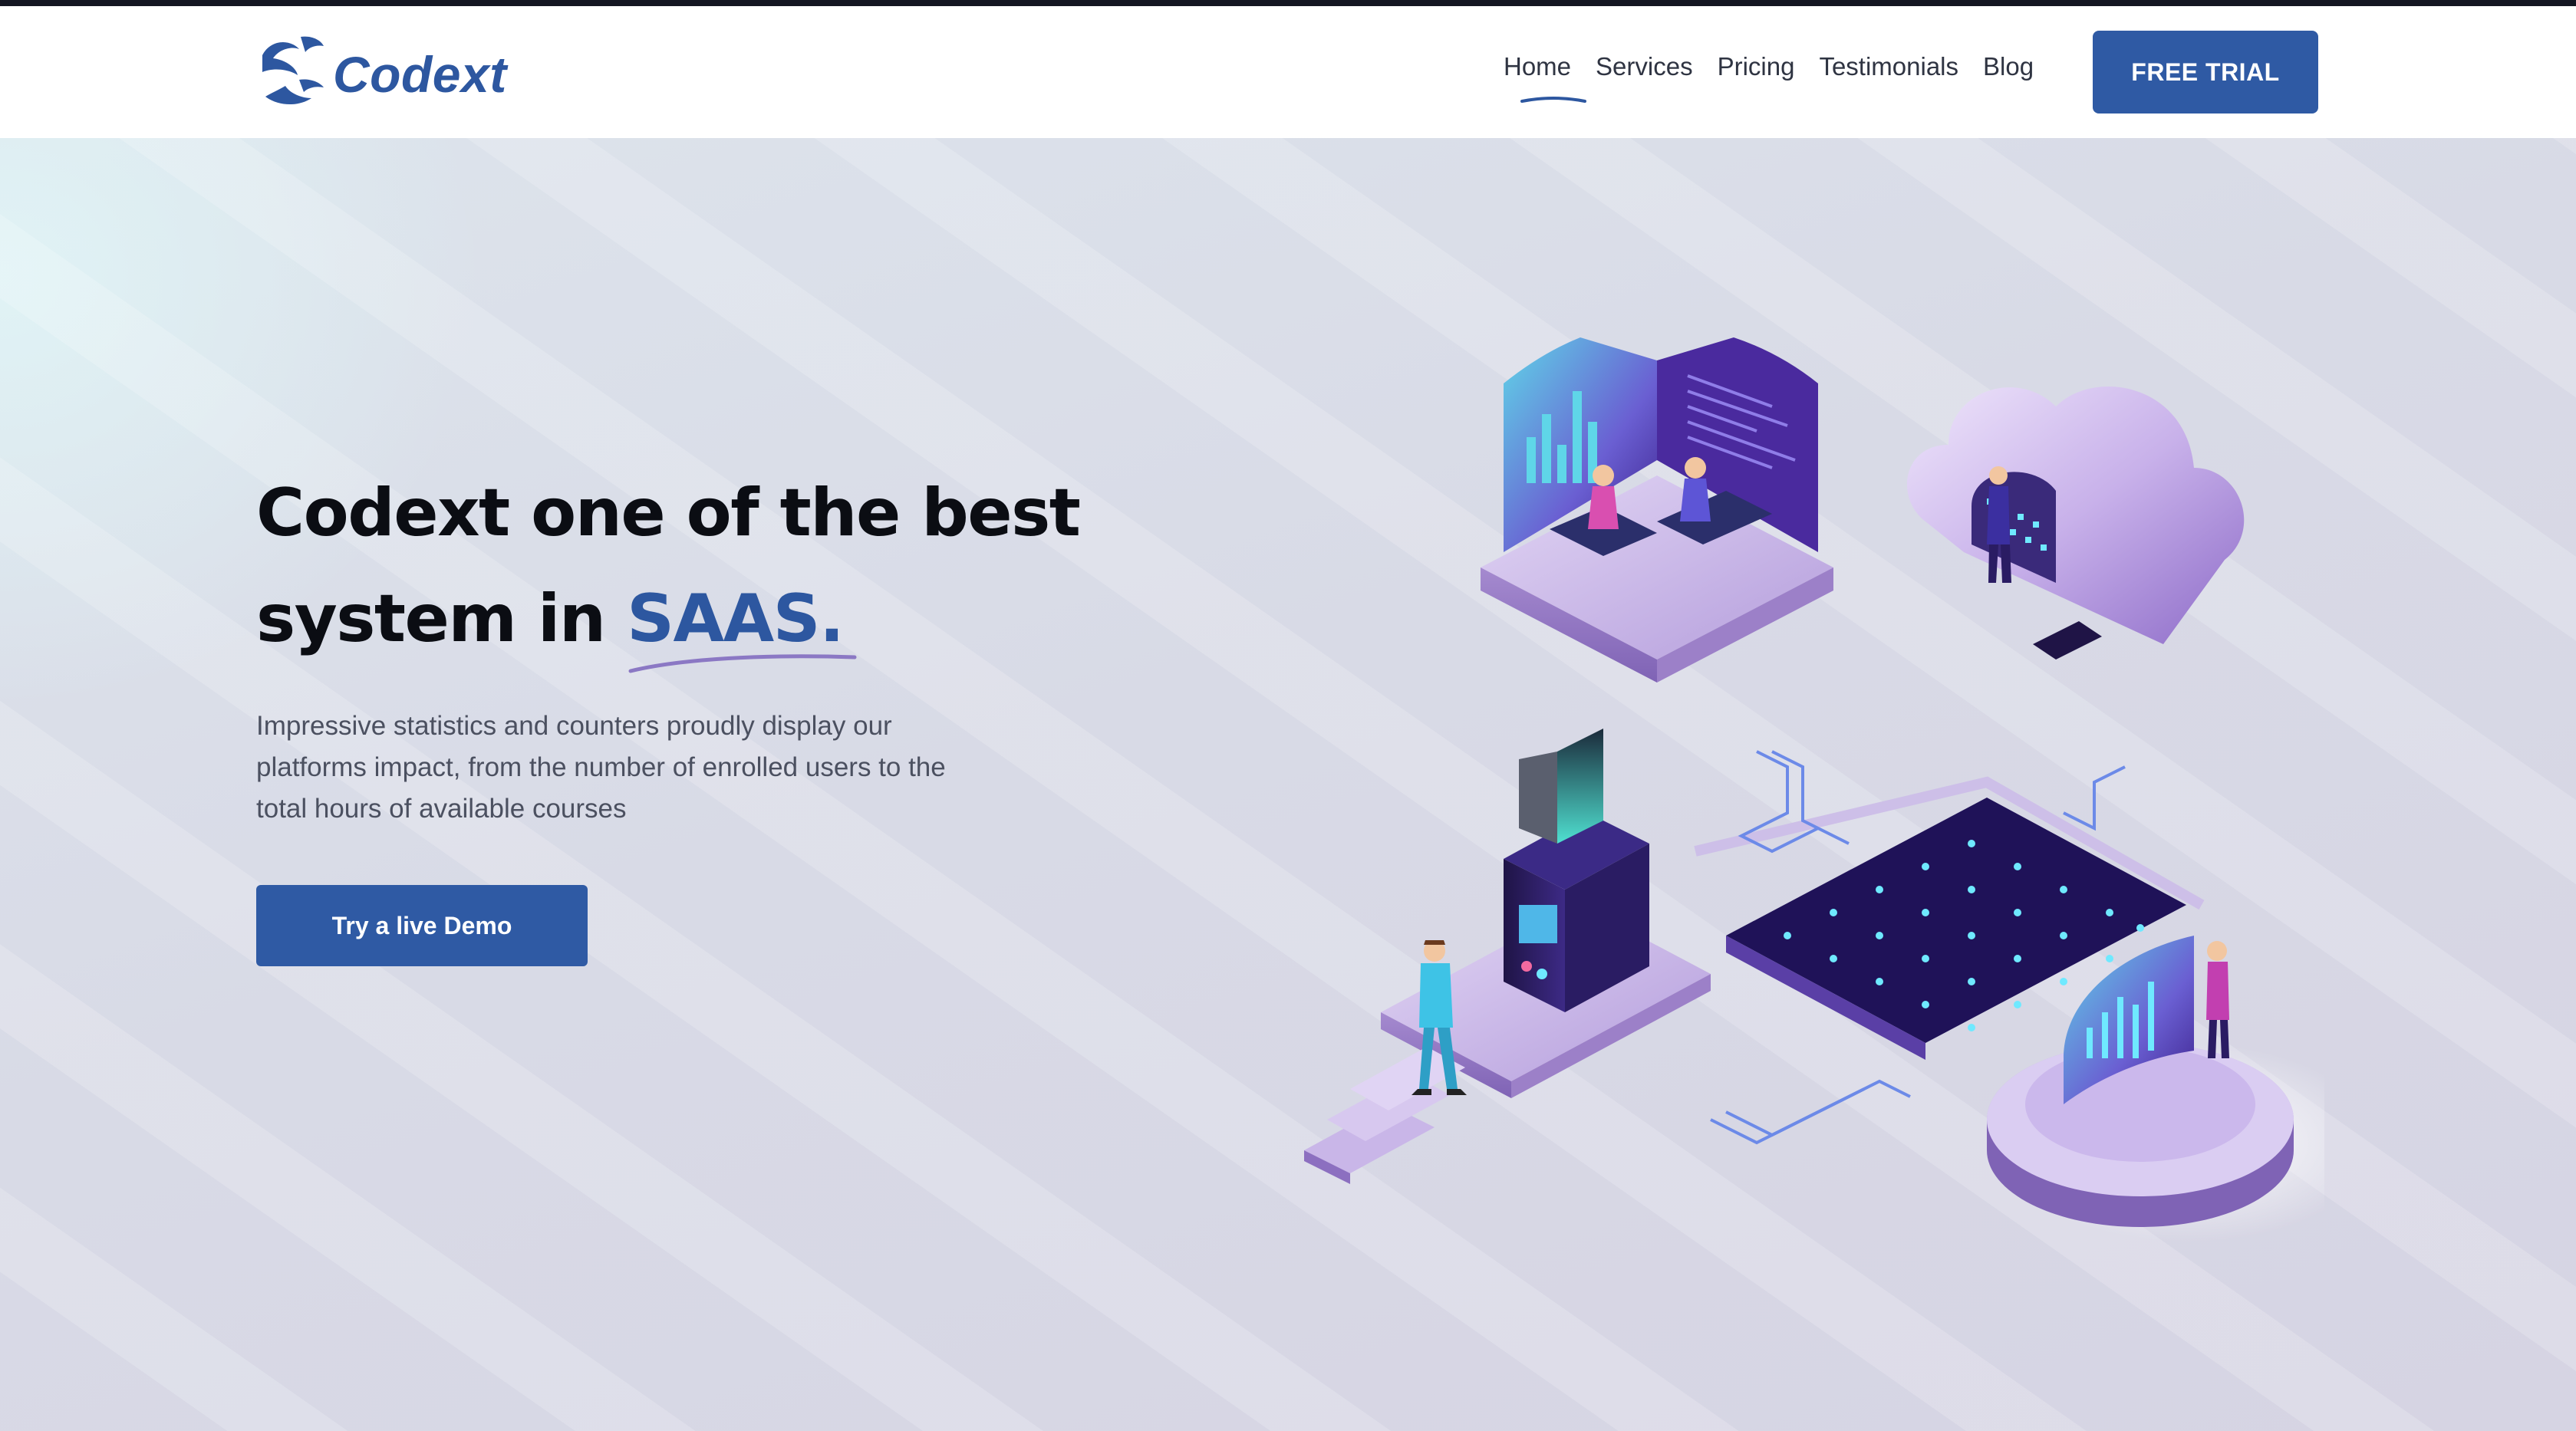  Describe the element at coordinates (1537, 67) in the screenshot. I see `nav-home: Home` at that location.